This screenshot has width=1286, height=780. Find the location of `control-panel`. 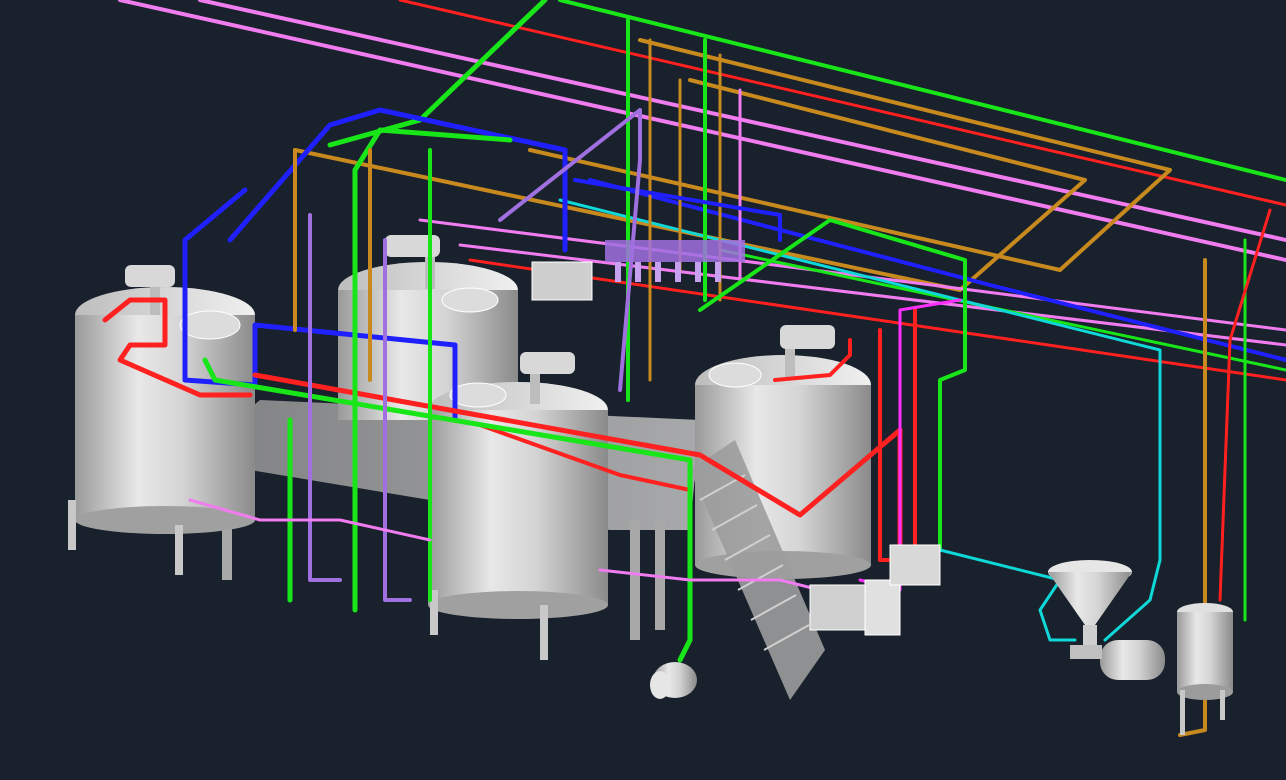

control-panel is located at coordinates (562, 281).